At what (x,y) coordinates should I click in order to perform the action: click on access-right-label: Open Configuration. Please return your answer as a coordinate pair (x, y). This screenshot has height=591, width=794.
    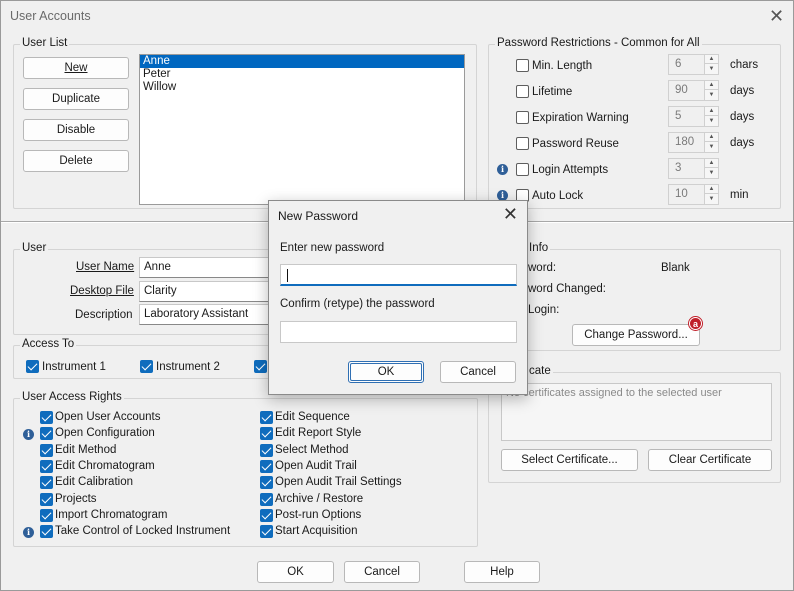
    Looking at the image, I should click on (105, 433).